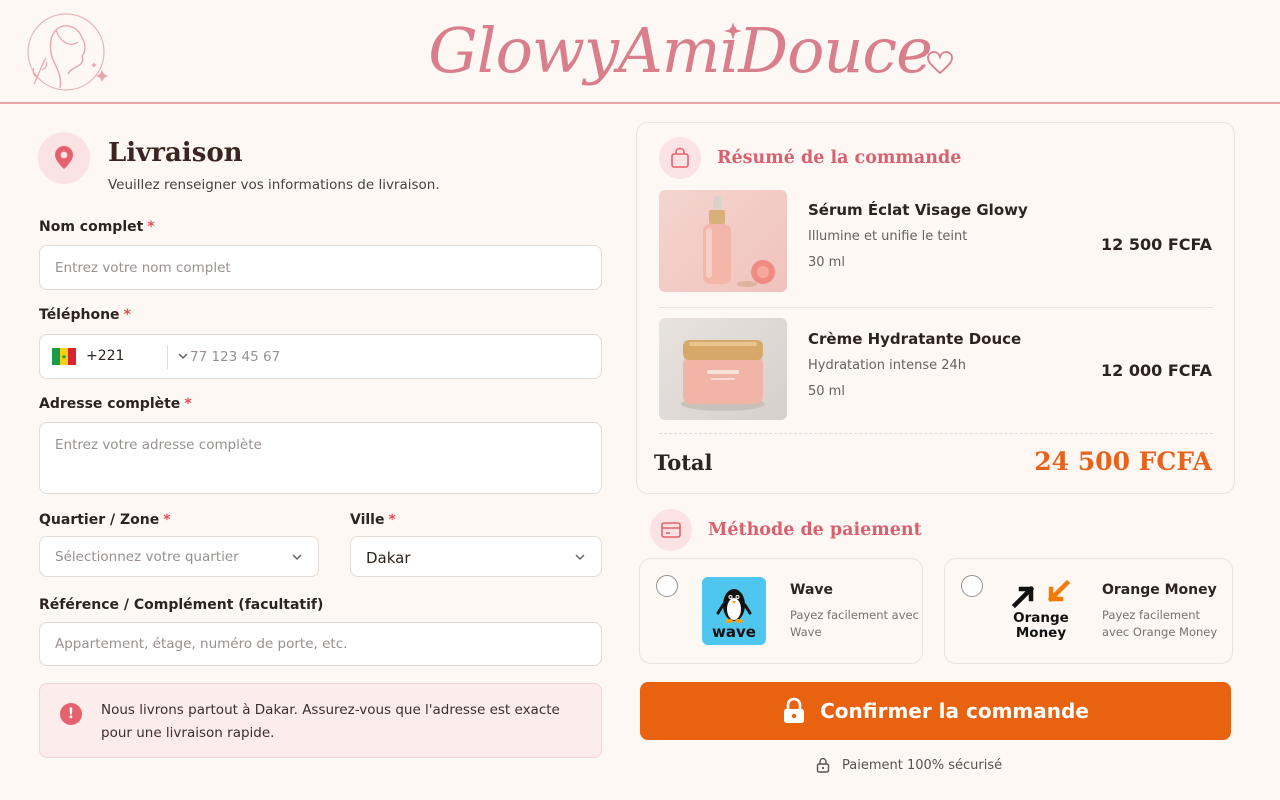  I want to click on total-label: Total, so click(683, 462).